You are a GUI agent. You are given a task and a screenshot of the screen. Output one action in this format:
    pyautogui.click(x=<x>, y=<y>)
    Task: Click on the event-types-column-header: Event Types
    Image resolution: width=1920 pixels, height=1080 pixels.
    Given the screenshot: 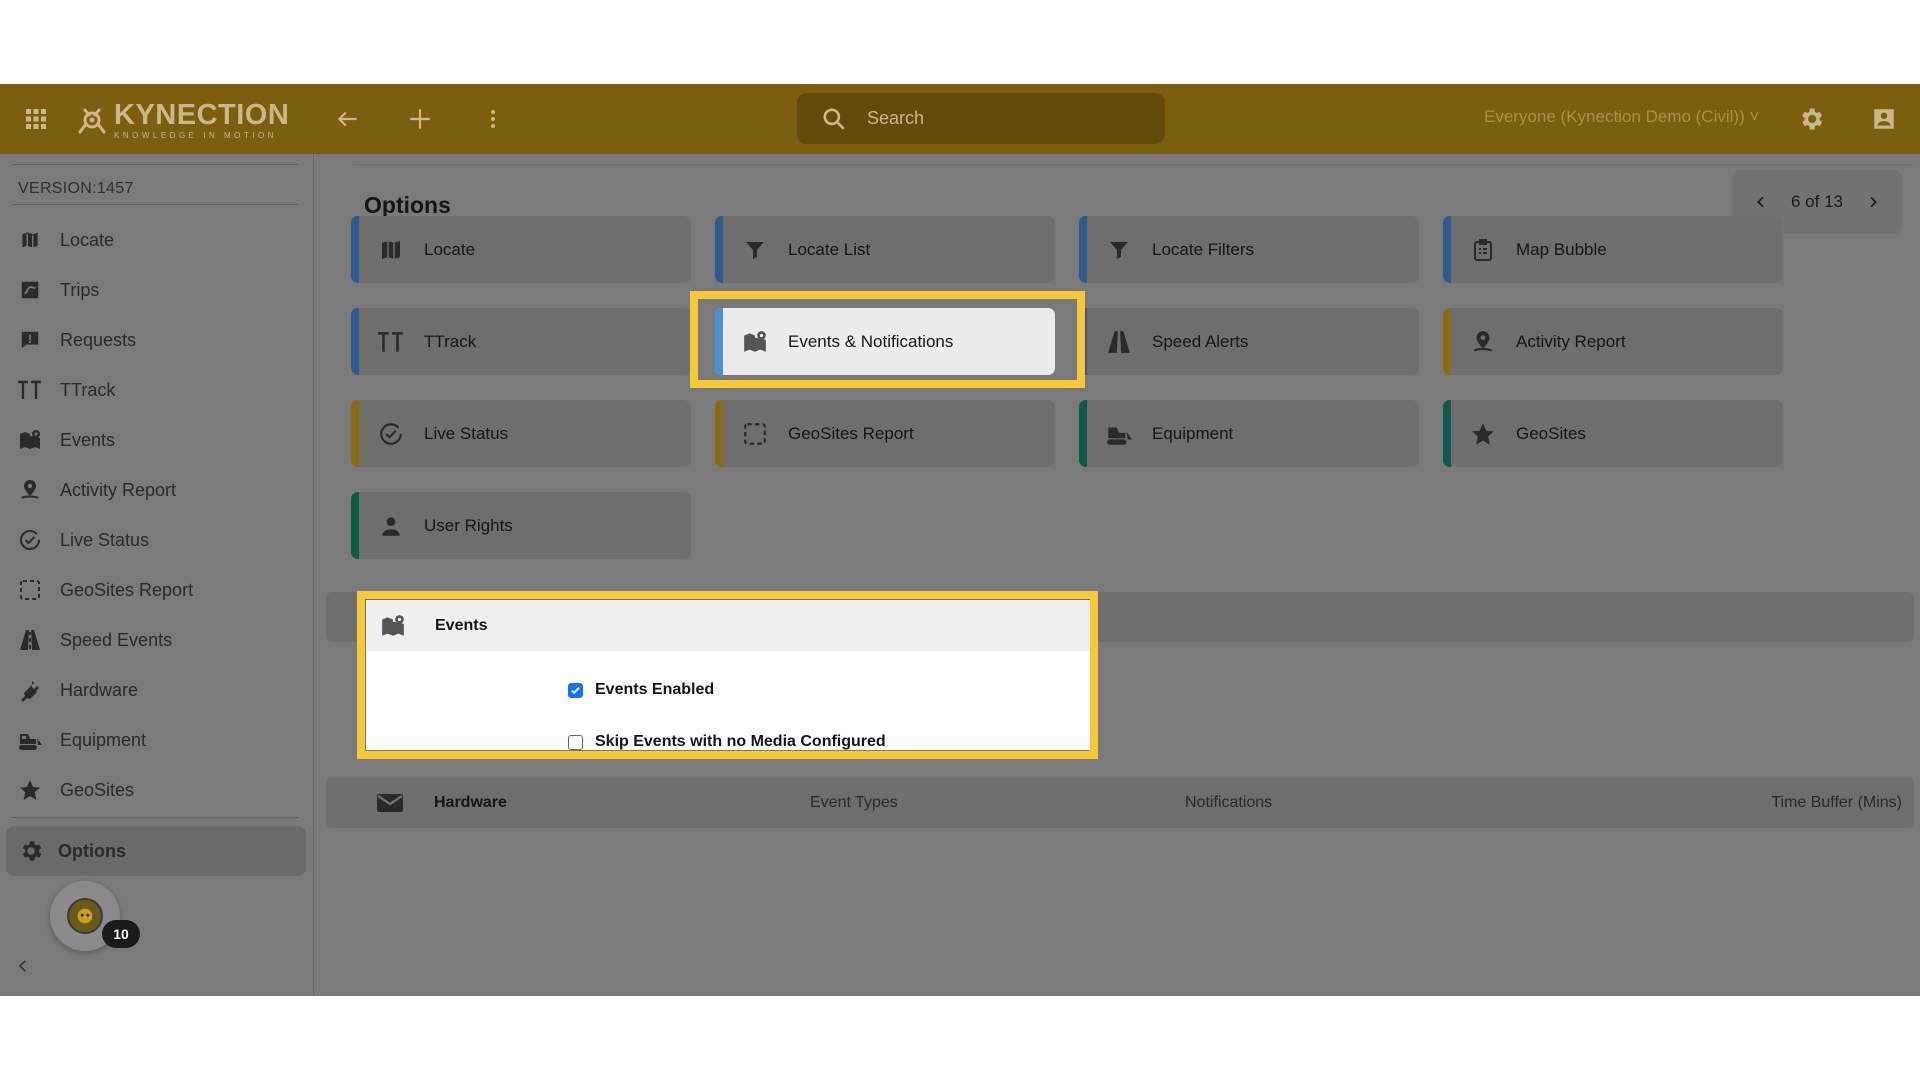 What is the action you would take?
    pyautogui.click(x=854, y=802)
    